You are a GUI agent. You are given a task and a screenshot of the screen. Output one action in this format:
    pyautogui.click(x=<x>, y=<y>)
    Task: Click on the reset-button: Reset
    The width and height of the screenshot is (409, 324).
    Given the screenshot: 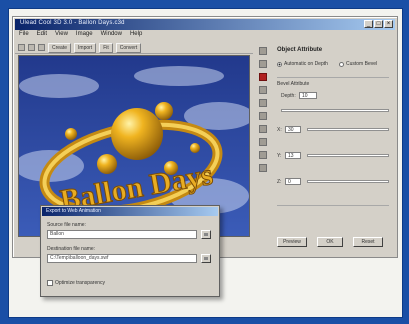 What is the action you would take?
    pyautogui.click(x=368, y=242)
    